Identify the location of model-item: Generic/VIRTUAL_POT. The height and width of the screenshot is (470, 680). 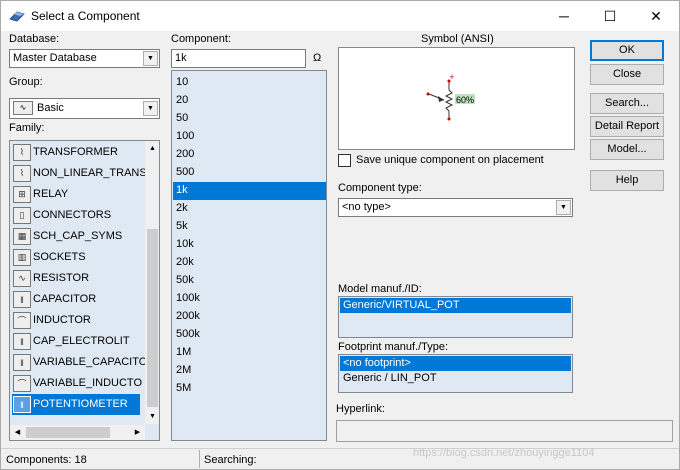
(455, 305).